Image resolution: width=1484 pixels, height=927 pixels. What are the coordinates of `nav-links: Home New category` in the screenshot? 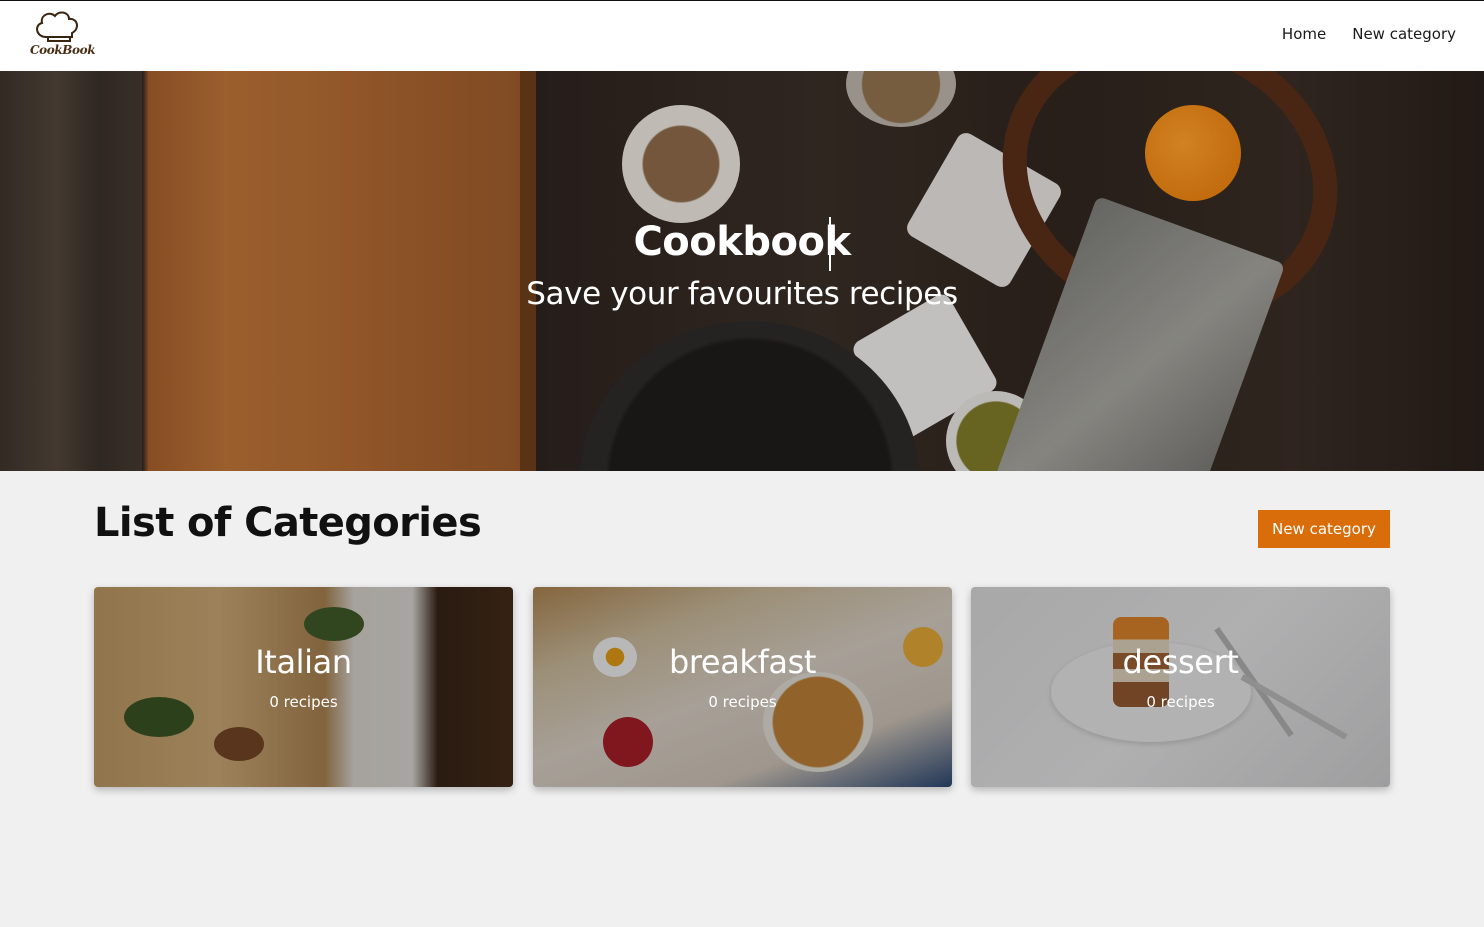 It's located at (1369, 34).